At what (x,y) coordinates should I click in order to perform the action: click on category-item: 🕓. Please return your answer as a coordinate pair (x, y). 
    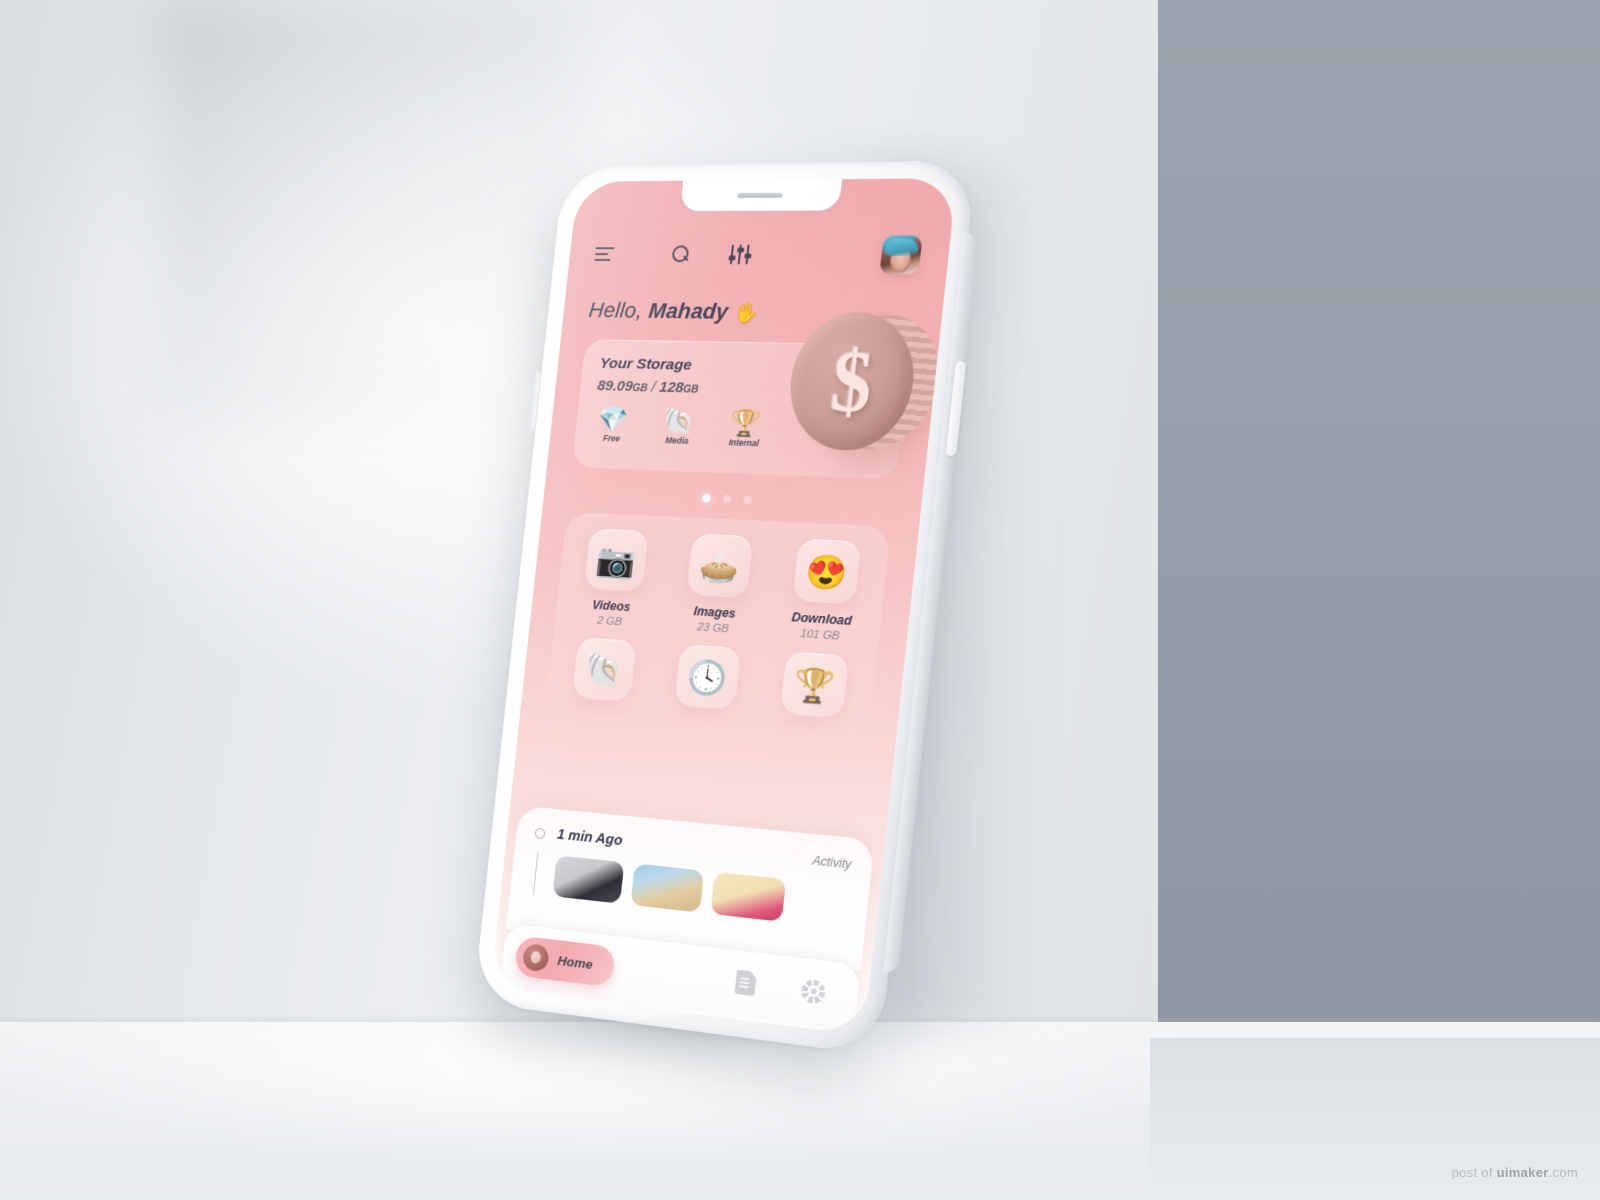
    Looking at the image, I should click on (708, 677).